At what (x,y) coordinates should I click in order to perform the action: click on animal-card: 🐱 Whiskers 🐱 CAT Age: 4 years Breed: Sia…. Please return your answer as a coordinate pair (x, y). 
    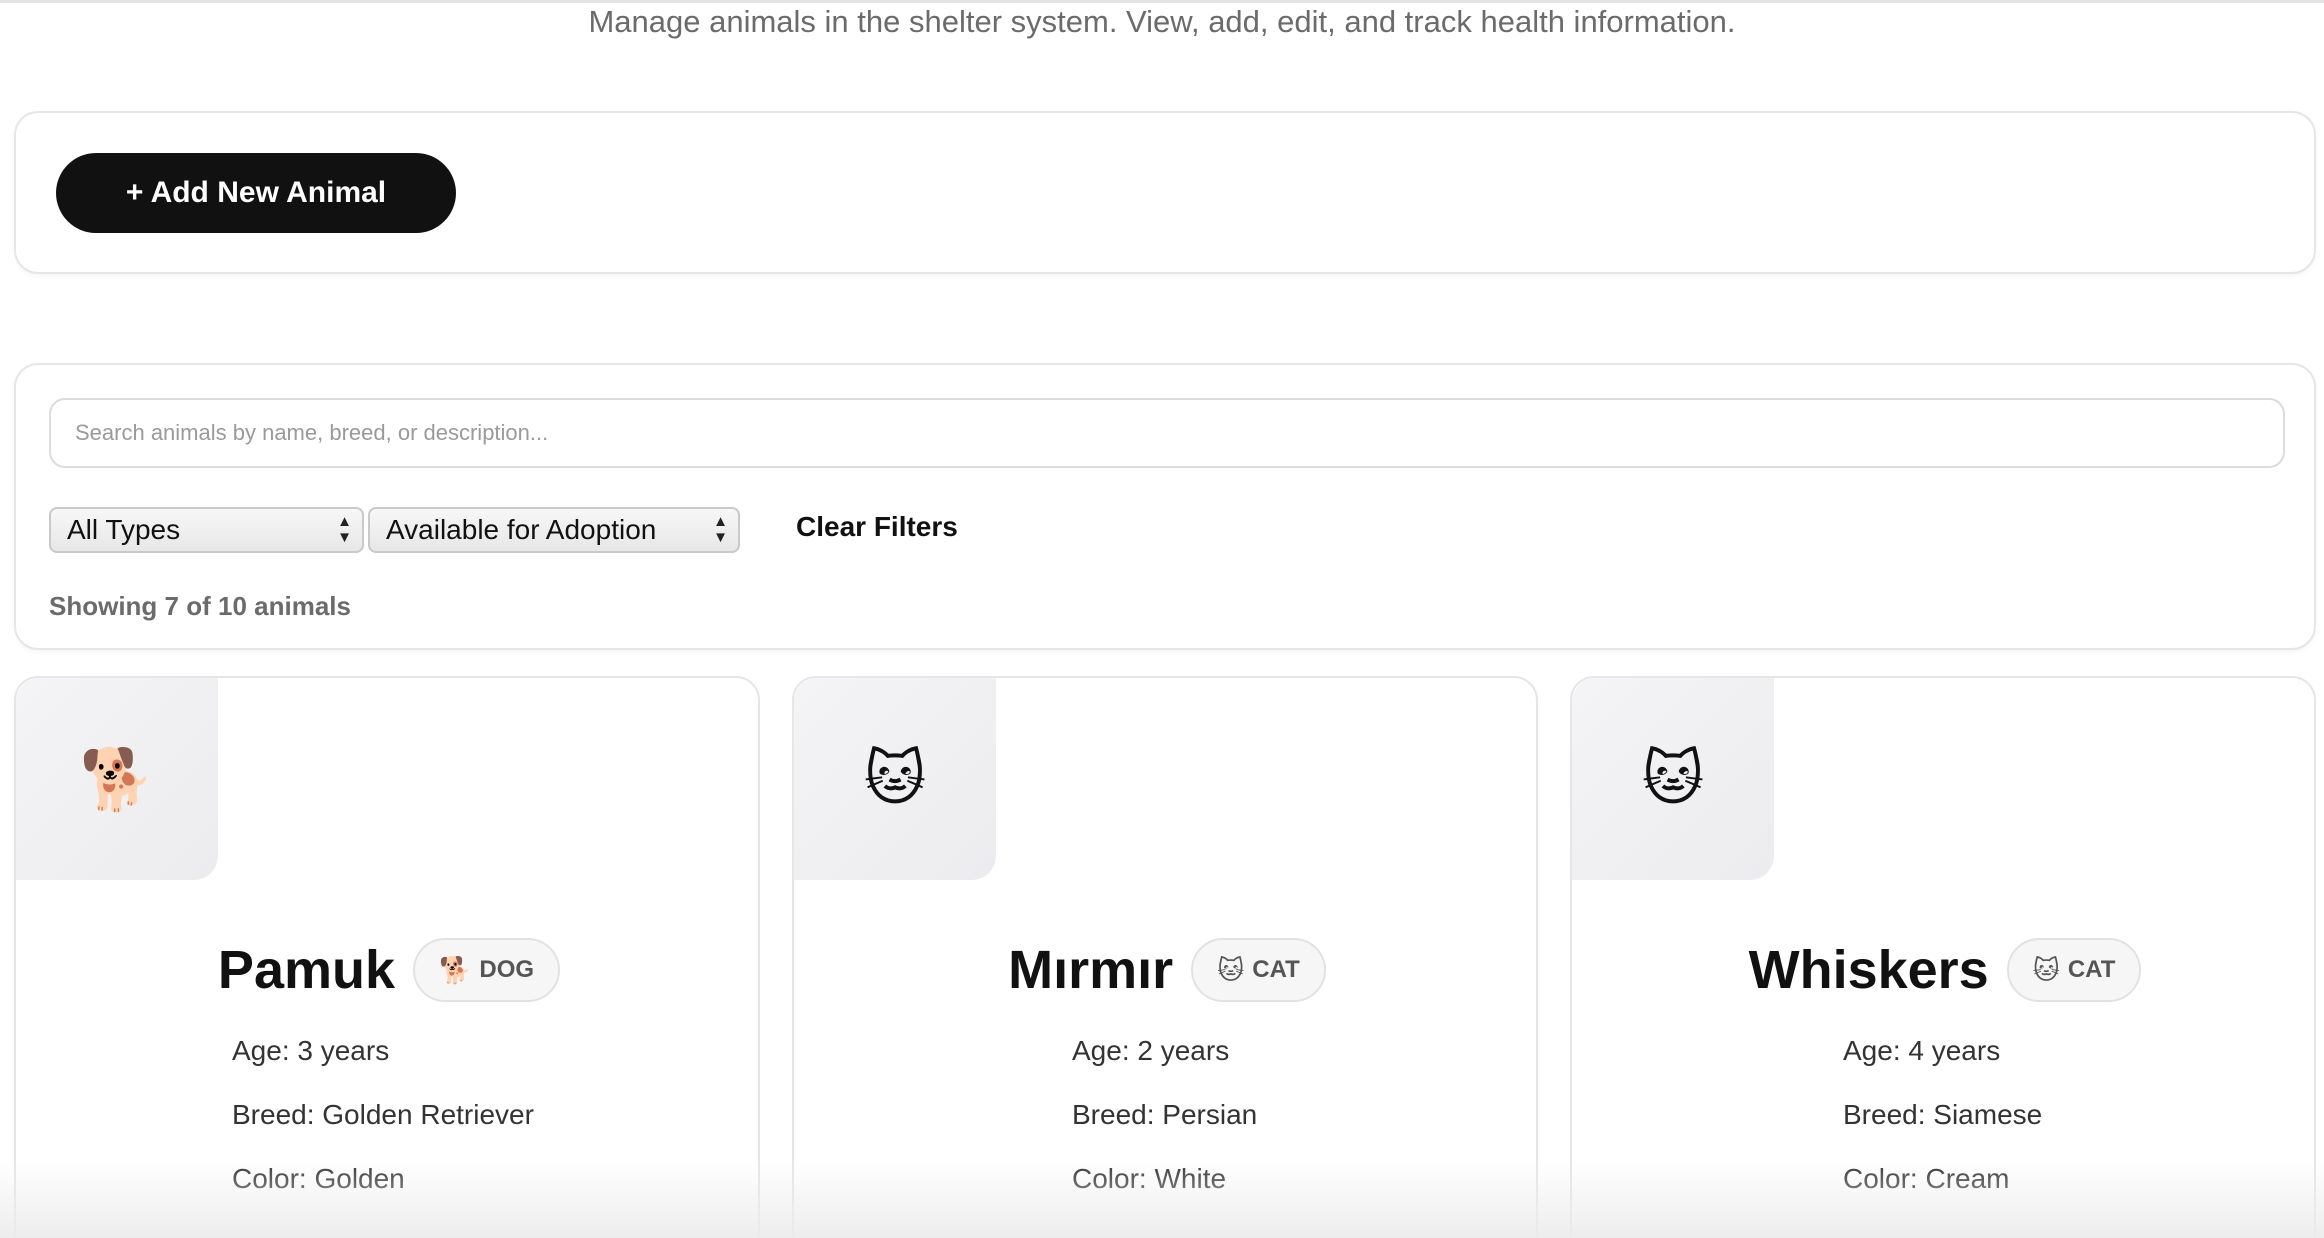
    Looking at the image, I should click on (1943, 957).